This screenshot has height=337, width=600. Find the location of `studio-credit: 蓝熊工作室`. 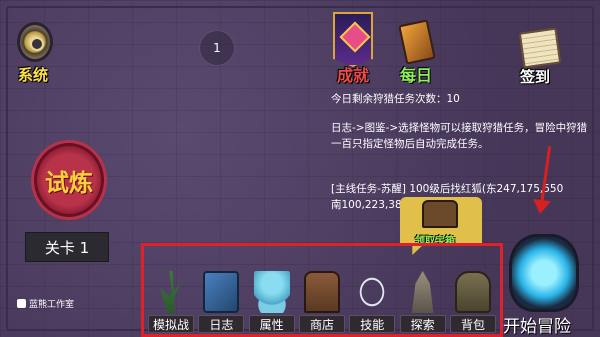

studio-credit: 蓝熊工作室 is located at coordinates (45, 303).